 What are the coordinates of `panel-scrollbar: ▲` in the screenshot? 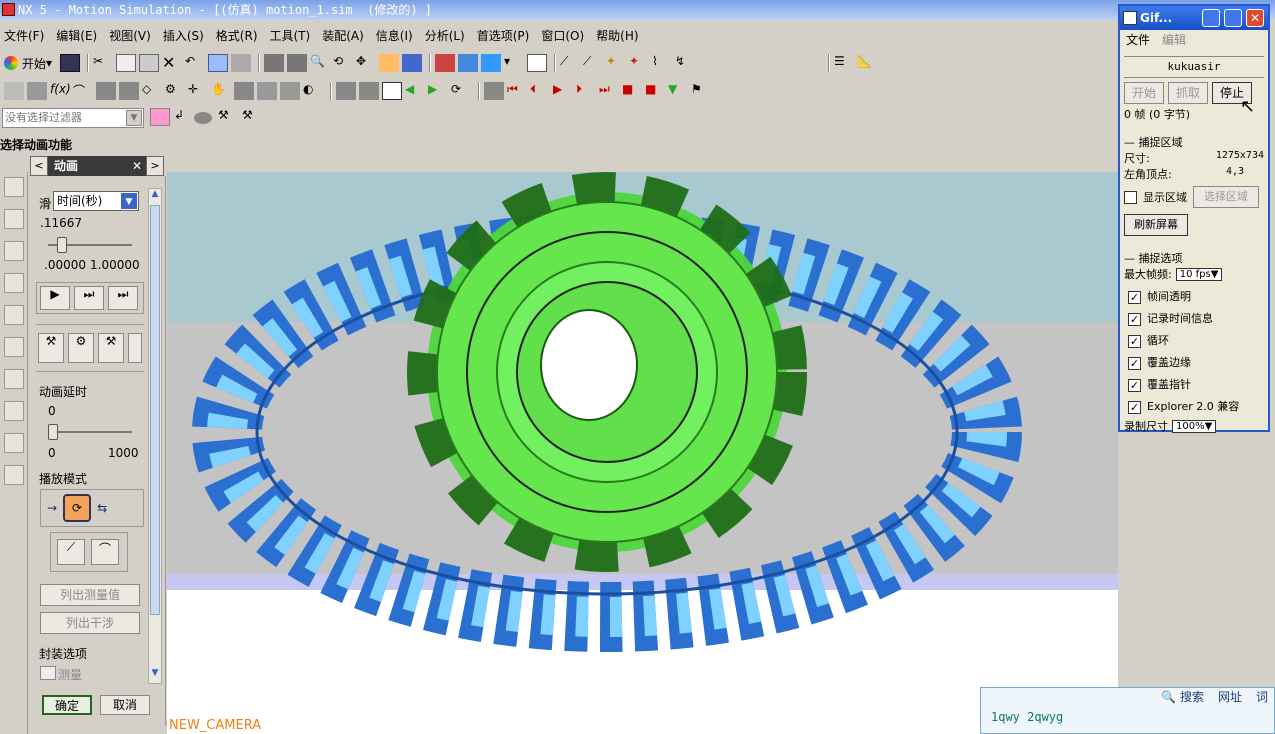 It's located at (155, 436).